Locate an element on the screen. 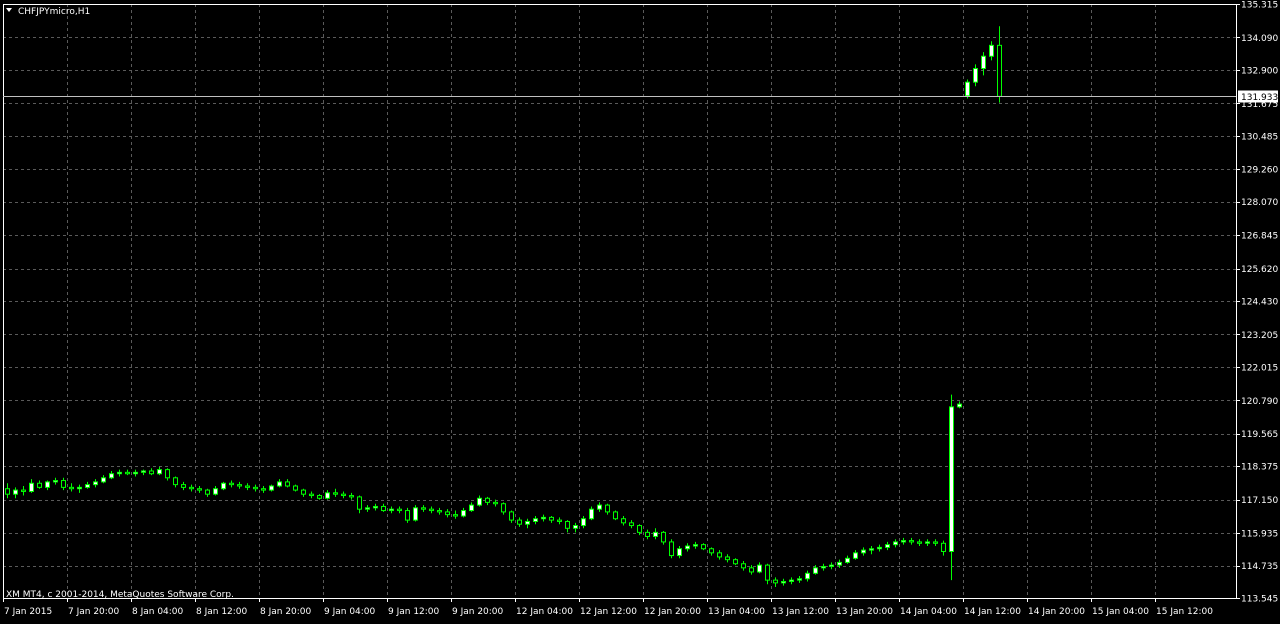 The height and width of the screenshot is (624, 1280). y-tick-label: 113.545 is located at coordinates (1259, 600).